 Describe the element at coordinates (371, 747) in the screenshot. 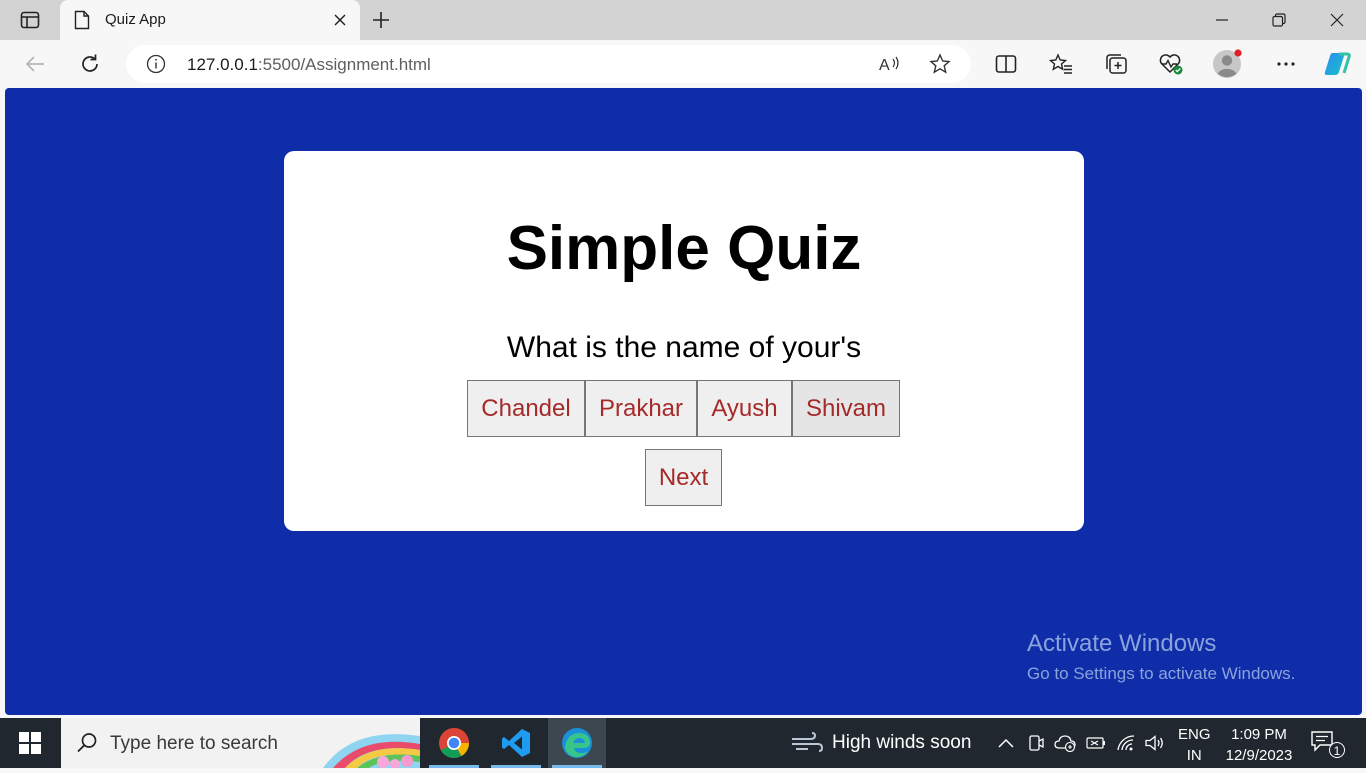

I see `search-highlight-illustration` at that location.